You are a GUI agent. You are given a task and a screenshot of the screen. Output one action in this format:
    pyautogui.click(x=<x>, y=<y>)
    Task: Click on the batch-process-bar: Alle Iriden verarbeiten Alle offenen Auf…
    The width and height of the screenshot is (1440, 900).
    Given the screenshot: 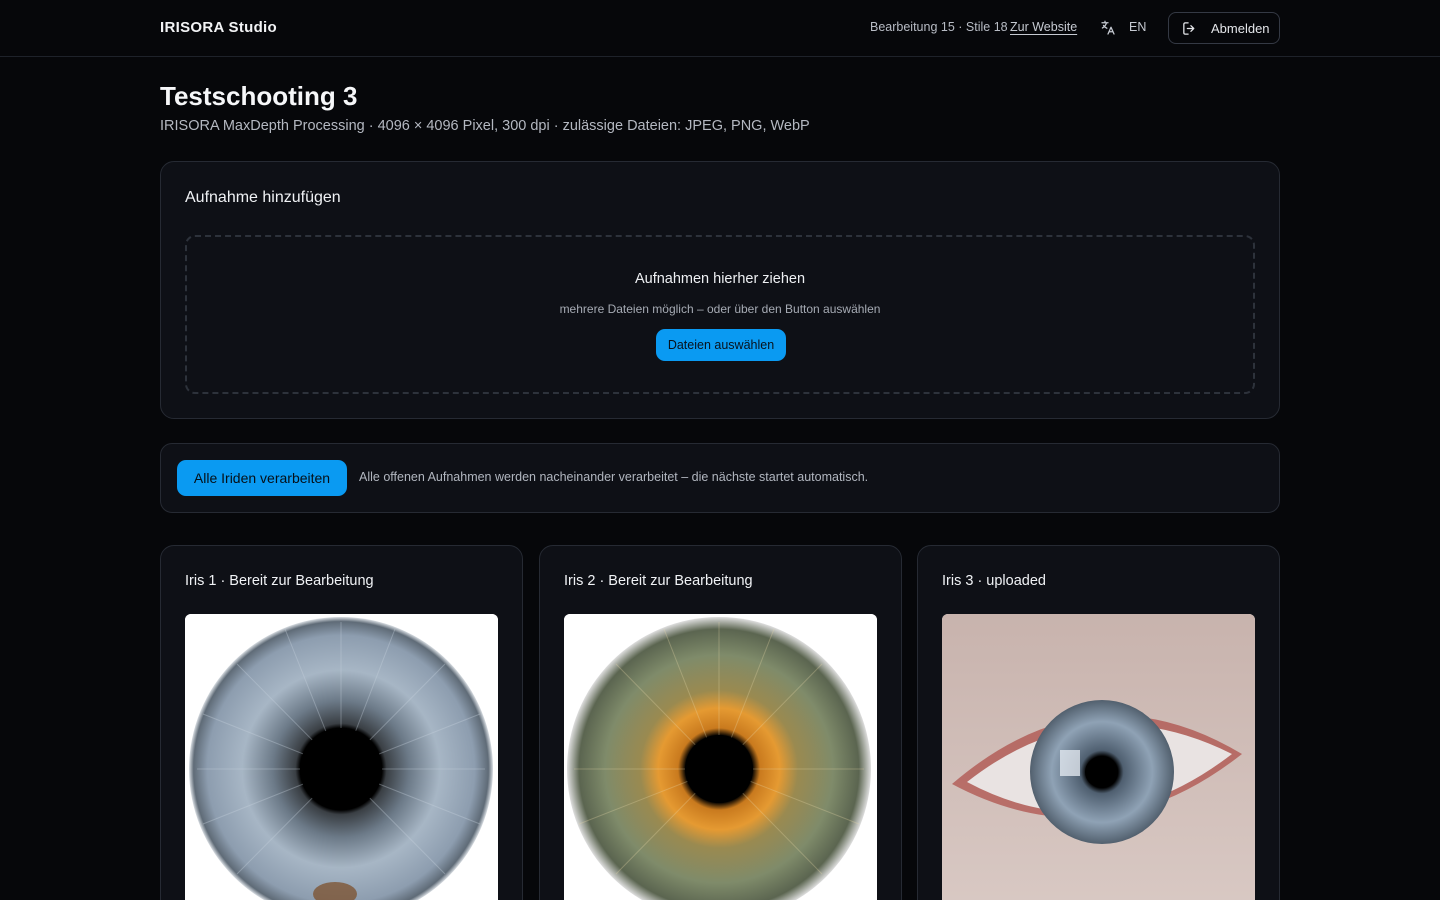 What is the action you would take?
    pyautogui.click(x=720, y=478)
    